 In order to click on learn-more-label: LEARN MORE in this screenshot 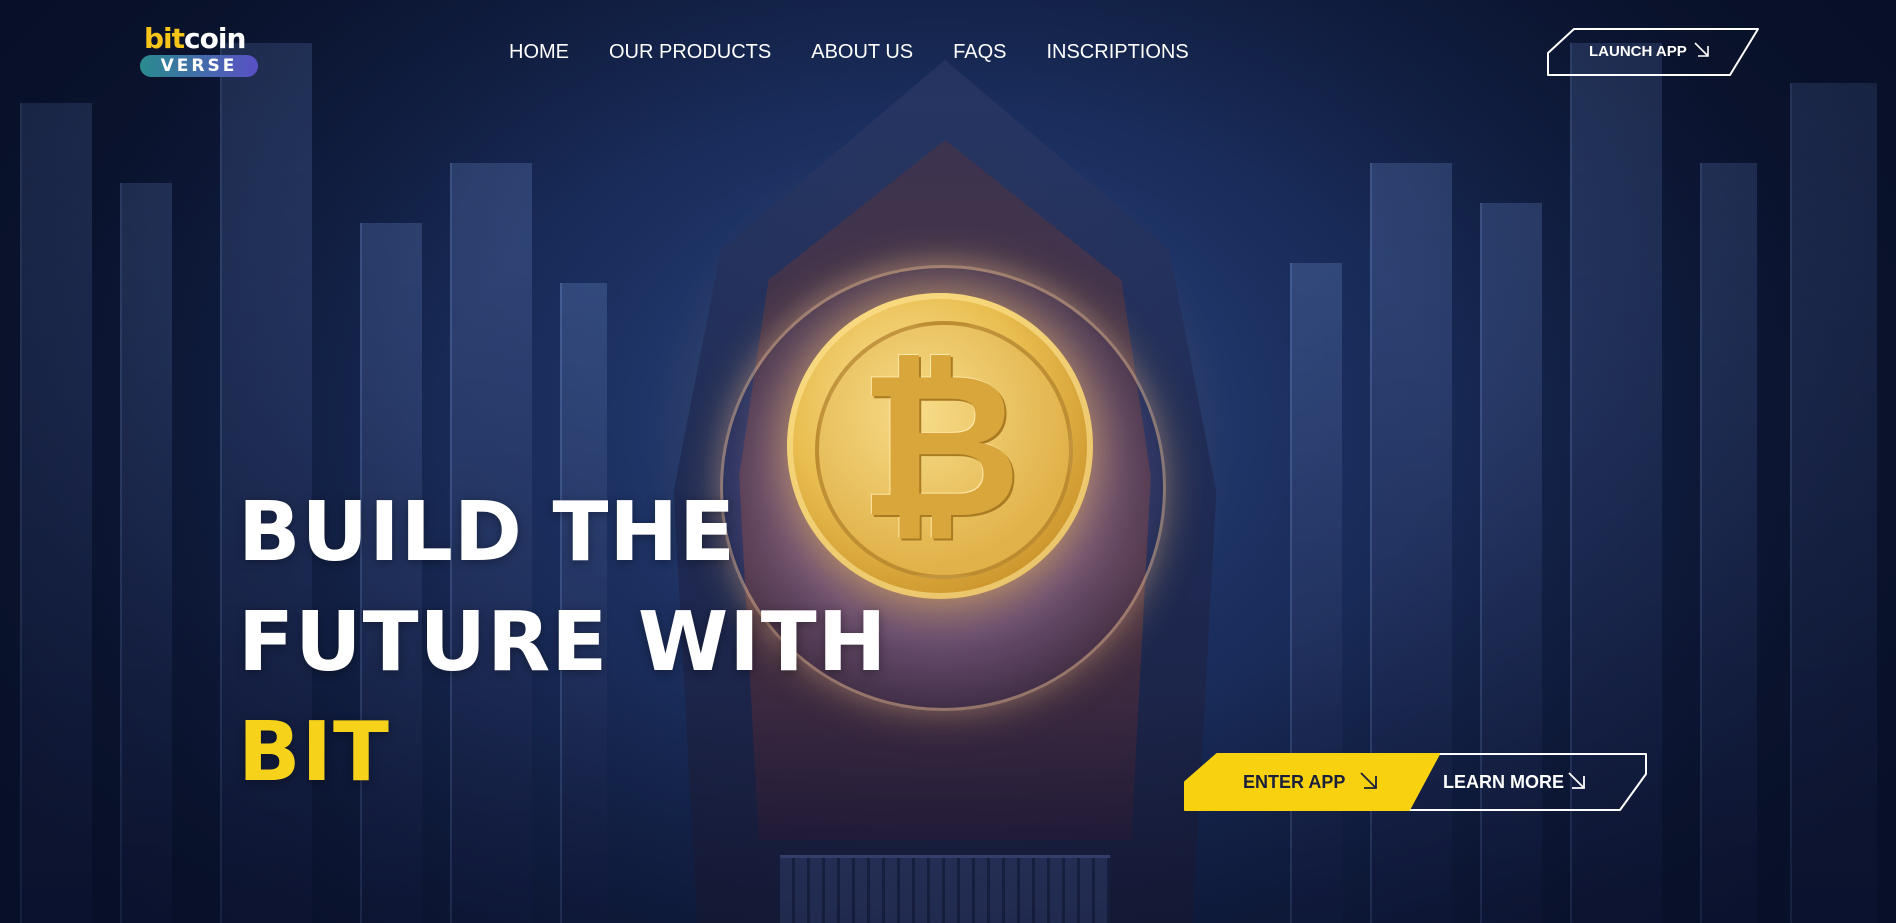, I will do `click(1503, 782)`.